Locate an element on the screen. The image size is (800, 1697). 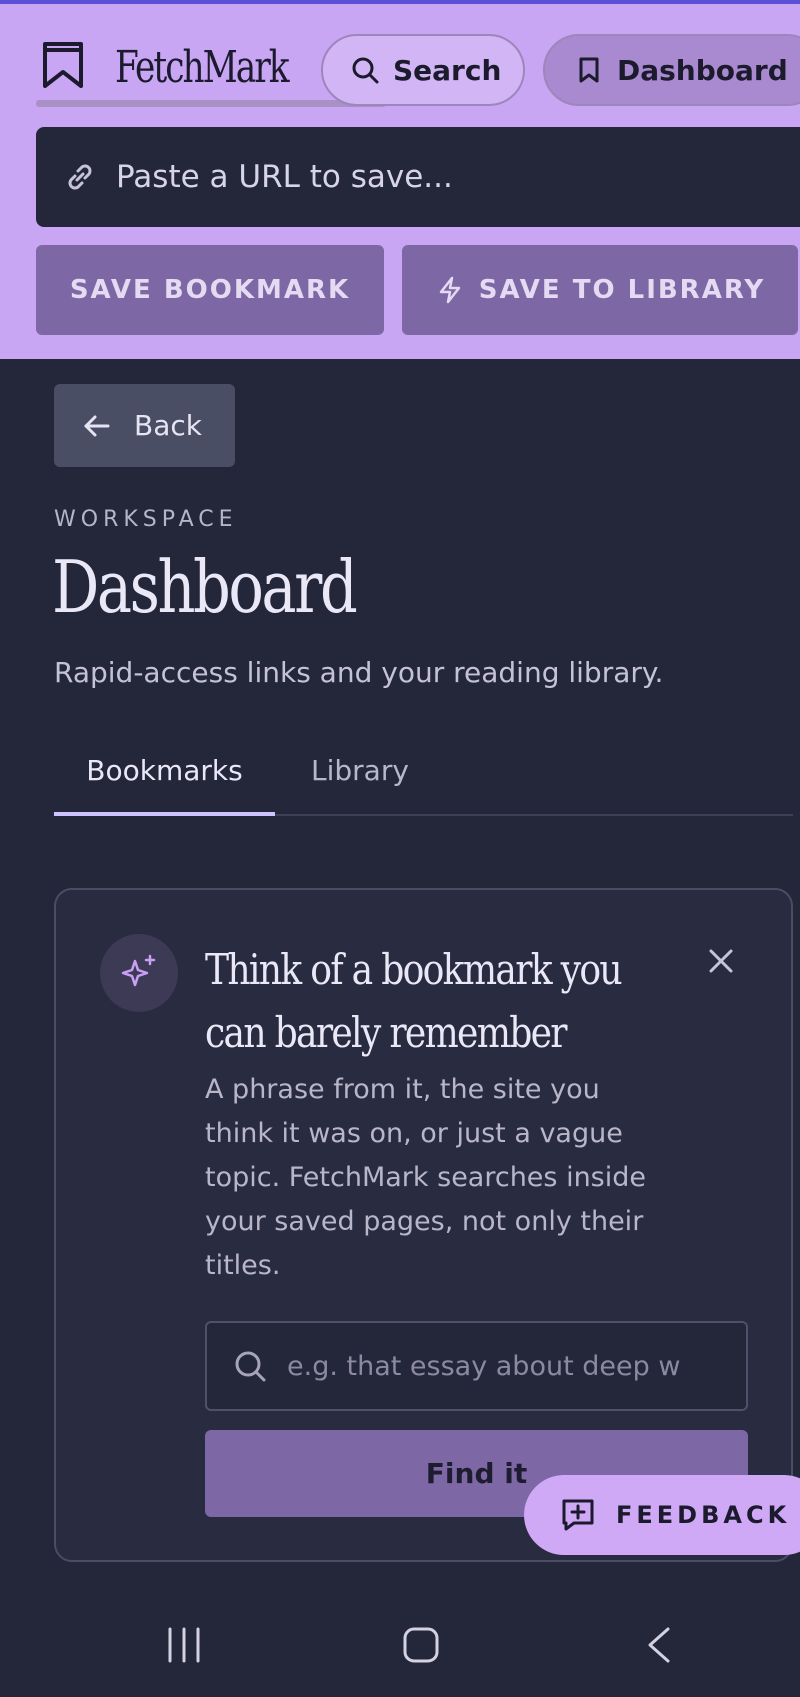
search-button: Search is located at coordinates (423, 70).